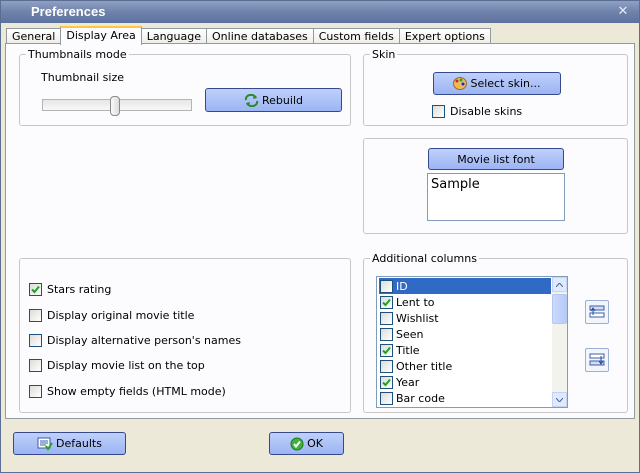  Describe the element at coordinates (126, 365) in the screenshot. I see `option-label: Display movie list on the top` at that location.